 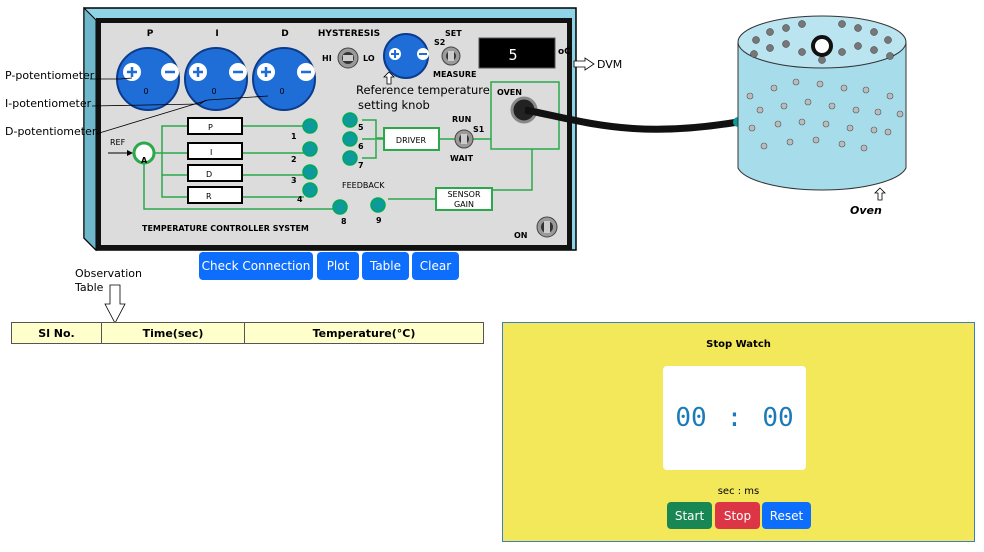 What do you see at coordinates (215, 173) in the screenshot?
I see `block-d: D` at bounding box center [215, 173].